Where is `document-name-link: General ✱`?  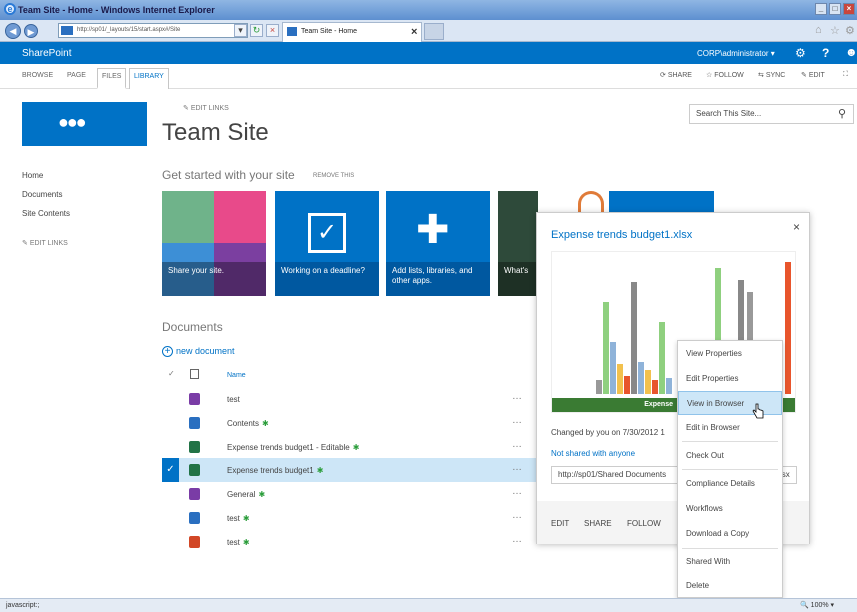
document-name-link: General ✱ is located at coordinates (246, 494).